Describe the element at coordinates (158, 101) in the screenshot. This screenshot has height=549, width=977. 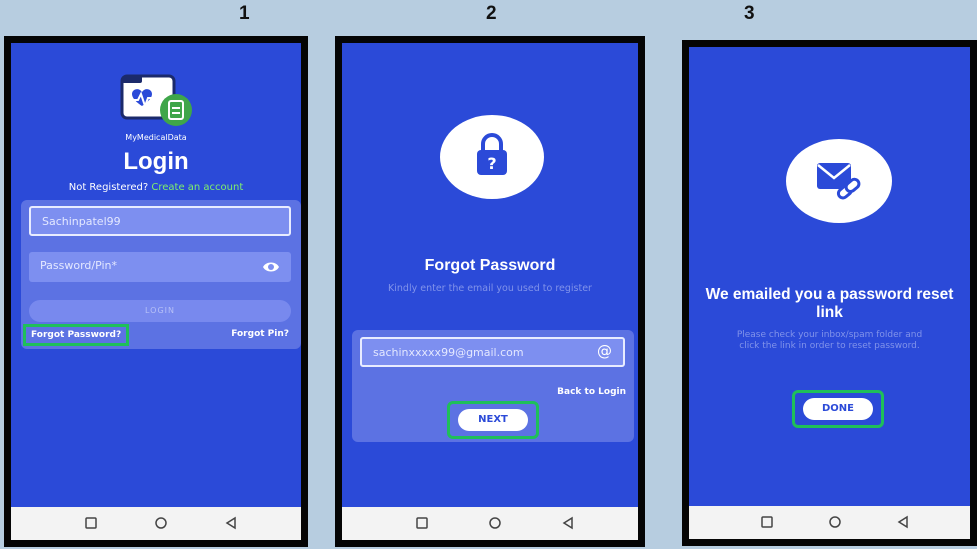
I see `app-logo-icon` at that location.